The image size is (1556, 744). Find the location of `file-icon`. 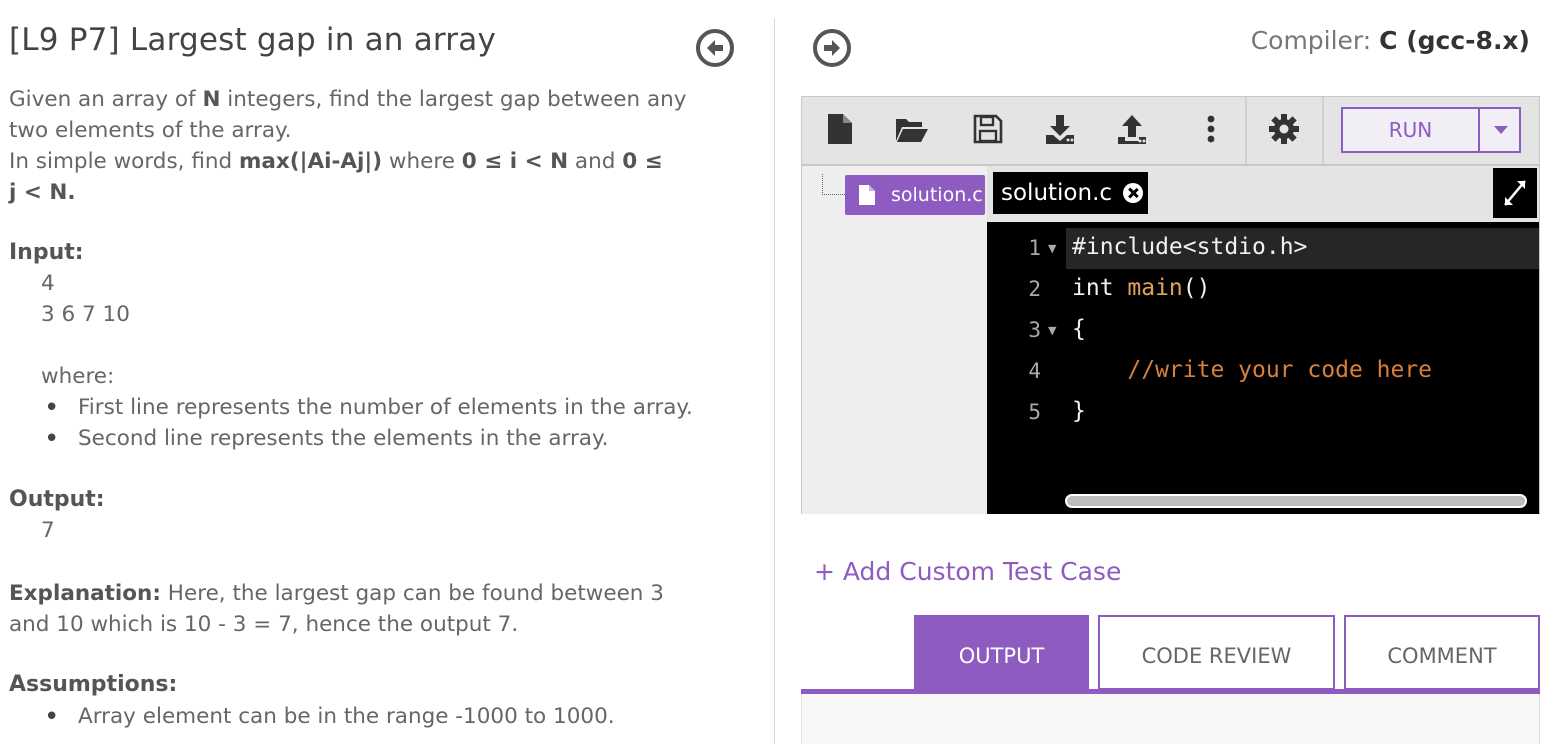

file-icon is located at coordinates (867, 195).